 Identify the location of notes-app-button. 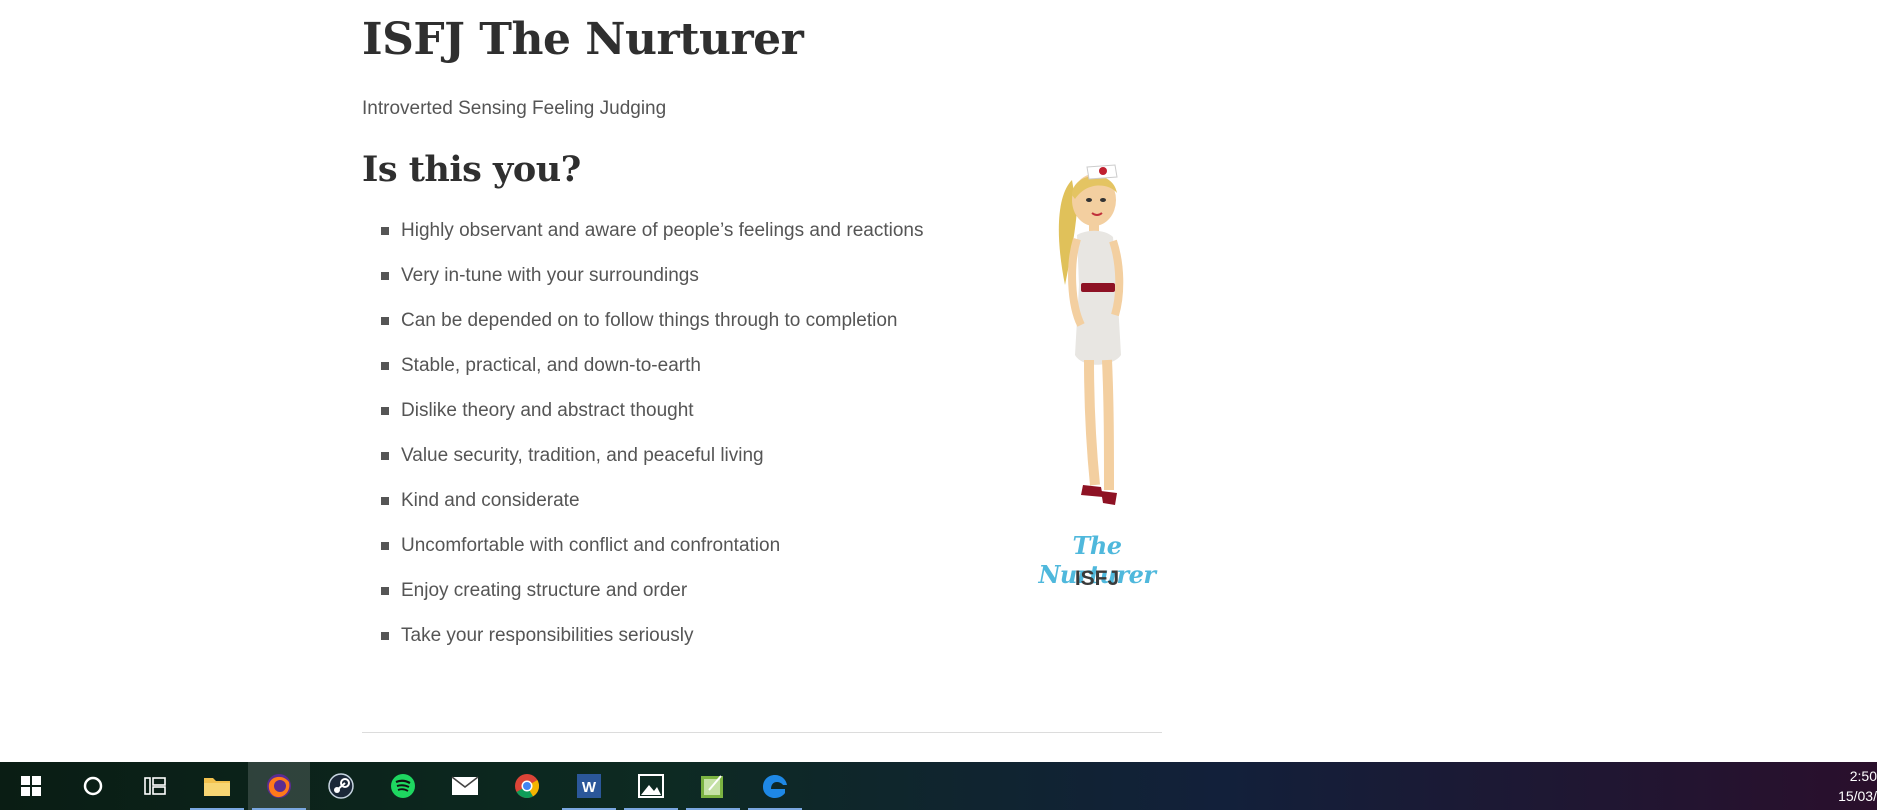
(713, 786).